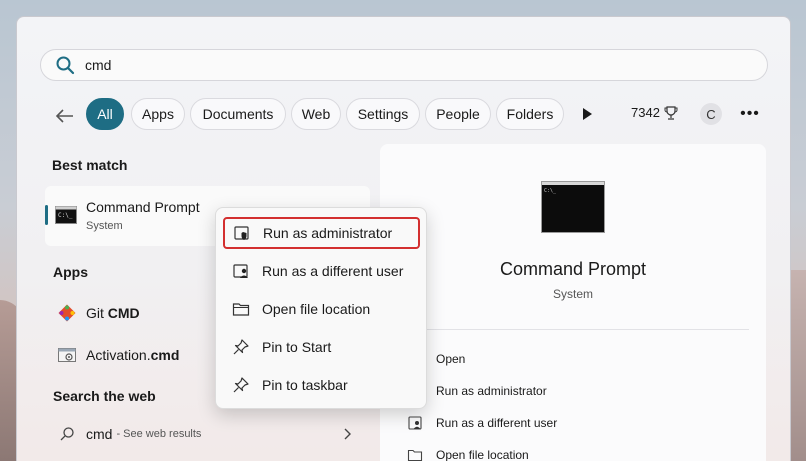 This screenshot has width=806, height=461. Describe the element at coordinates (482, 454) in the screenshot. I see `preview-action-label: Open file location` at that location.